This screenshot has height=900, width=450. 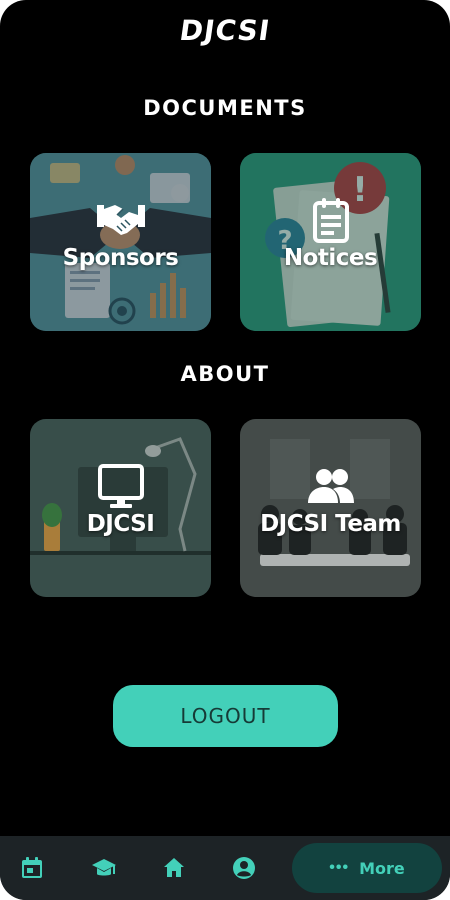 What do you see at coordinates (225, 374) in the screenshot?
I see `about-section-title: ABOUT` at bounding box center [225, 374].